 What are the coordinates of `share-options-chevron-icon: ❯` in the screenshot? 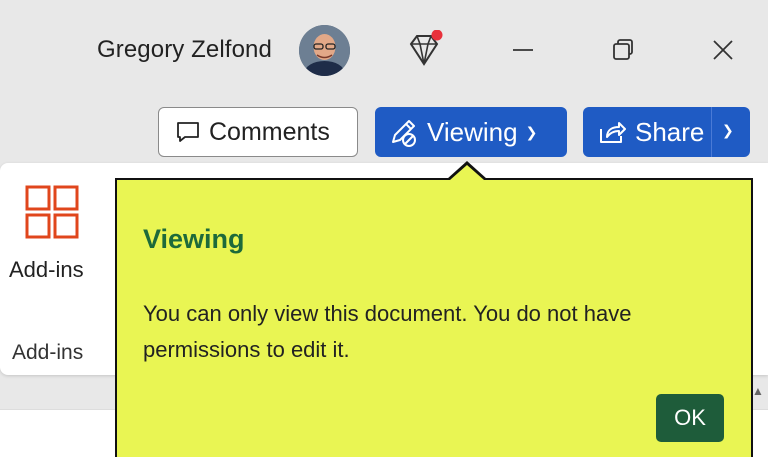 It's located at (728, 130).